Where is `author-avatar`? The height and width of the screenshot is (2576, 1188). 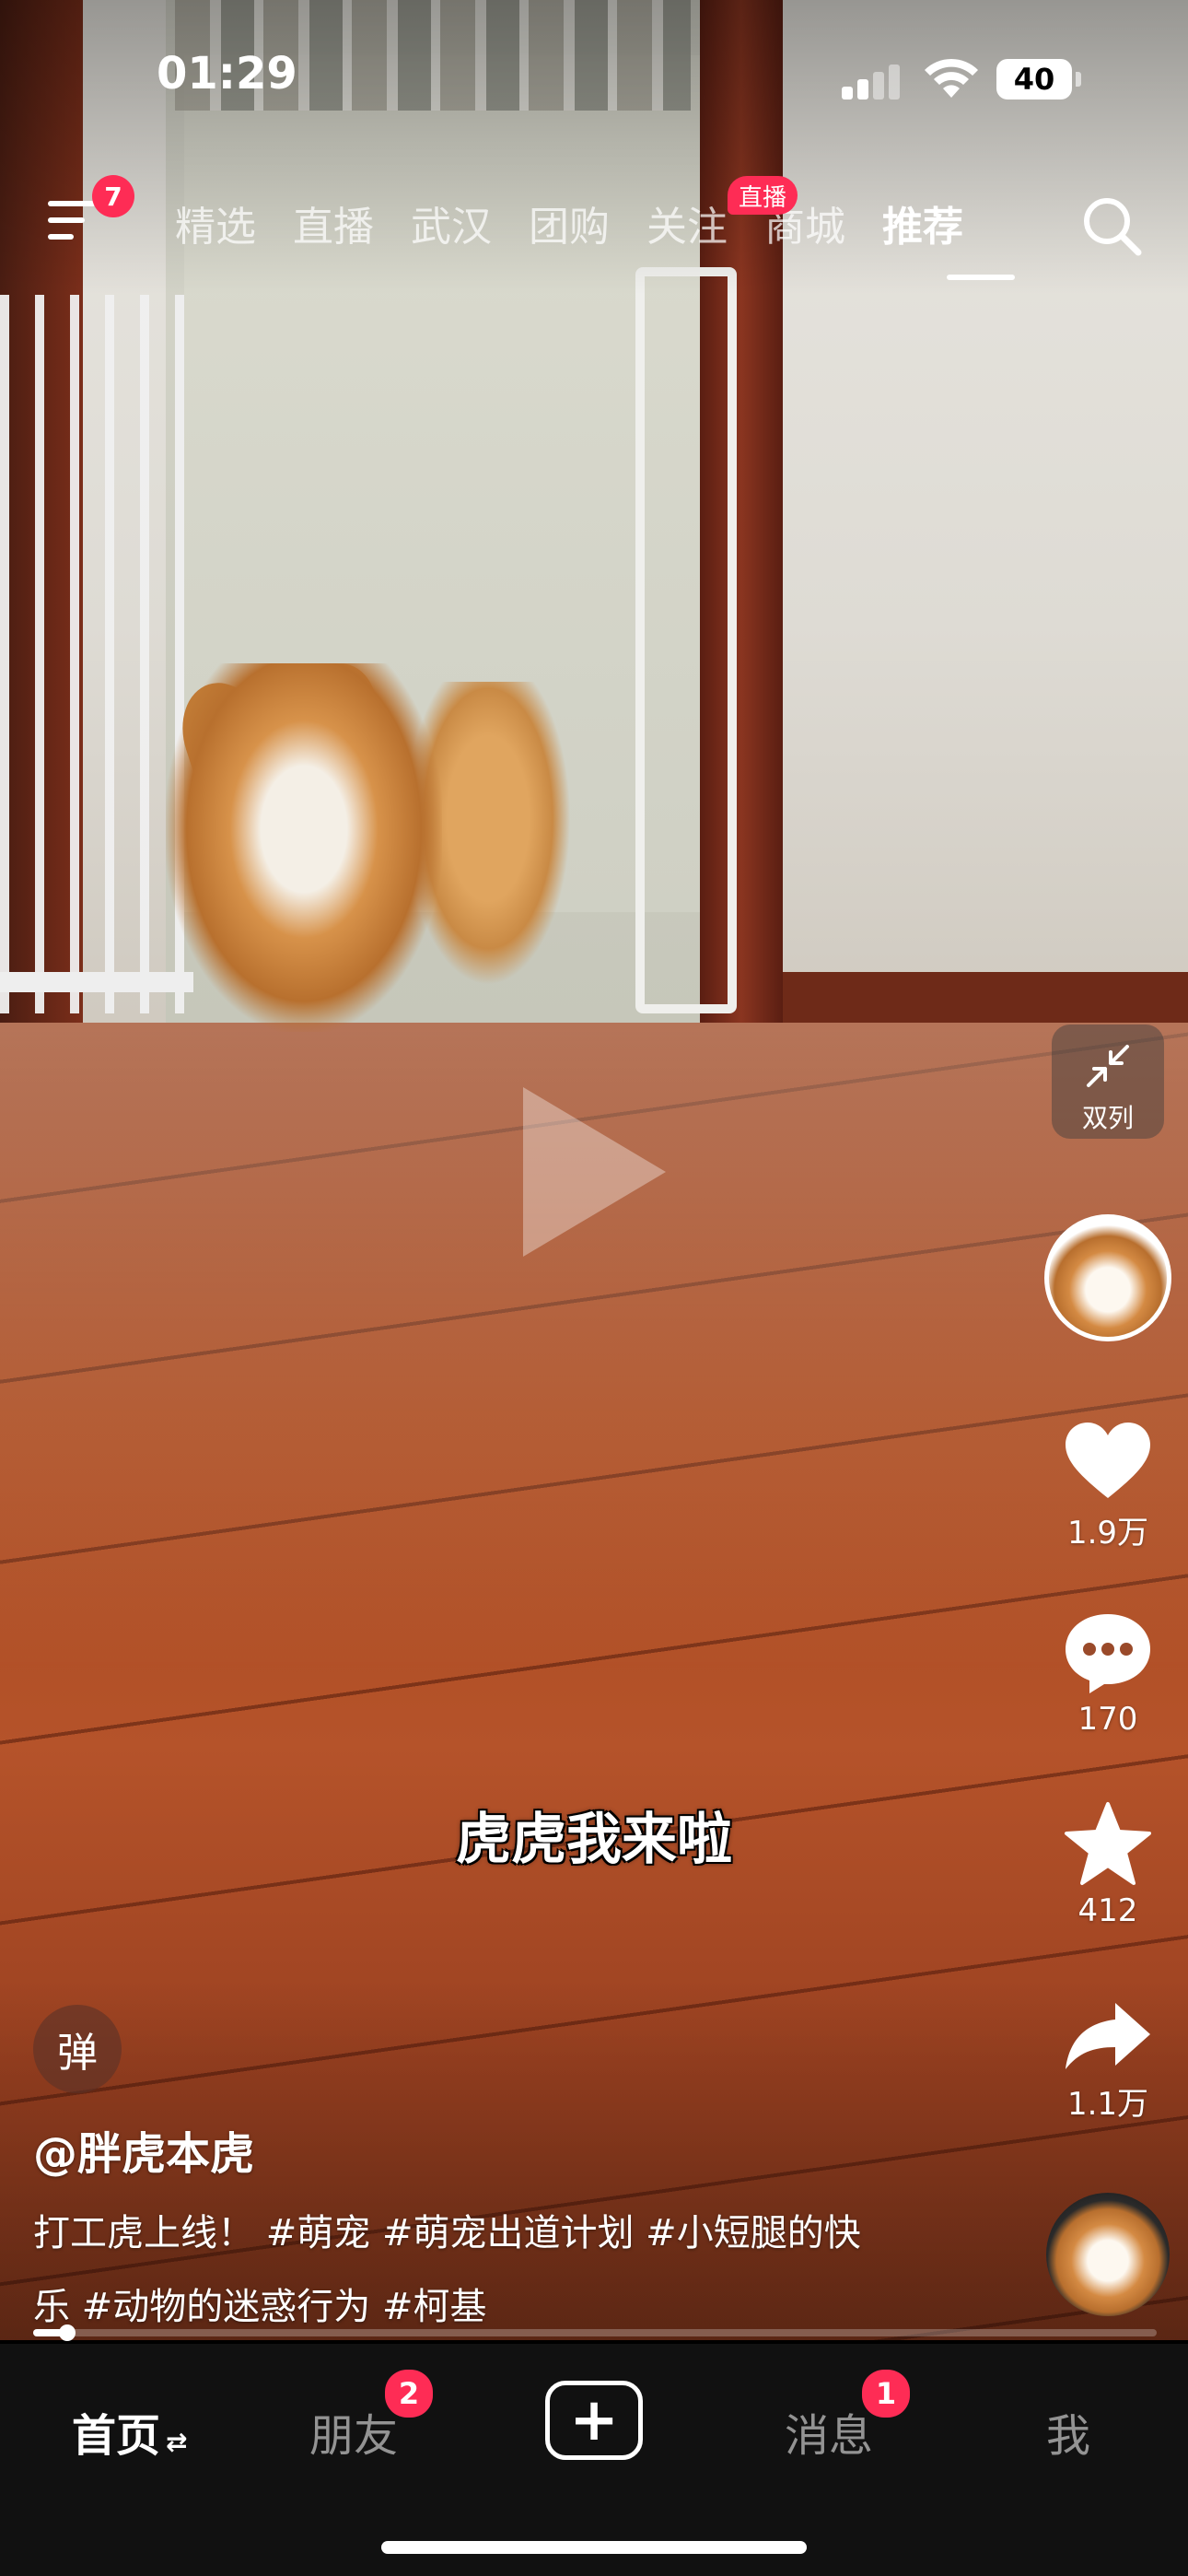
author-avatar is located at coordinates (1107, 1277).